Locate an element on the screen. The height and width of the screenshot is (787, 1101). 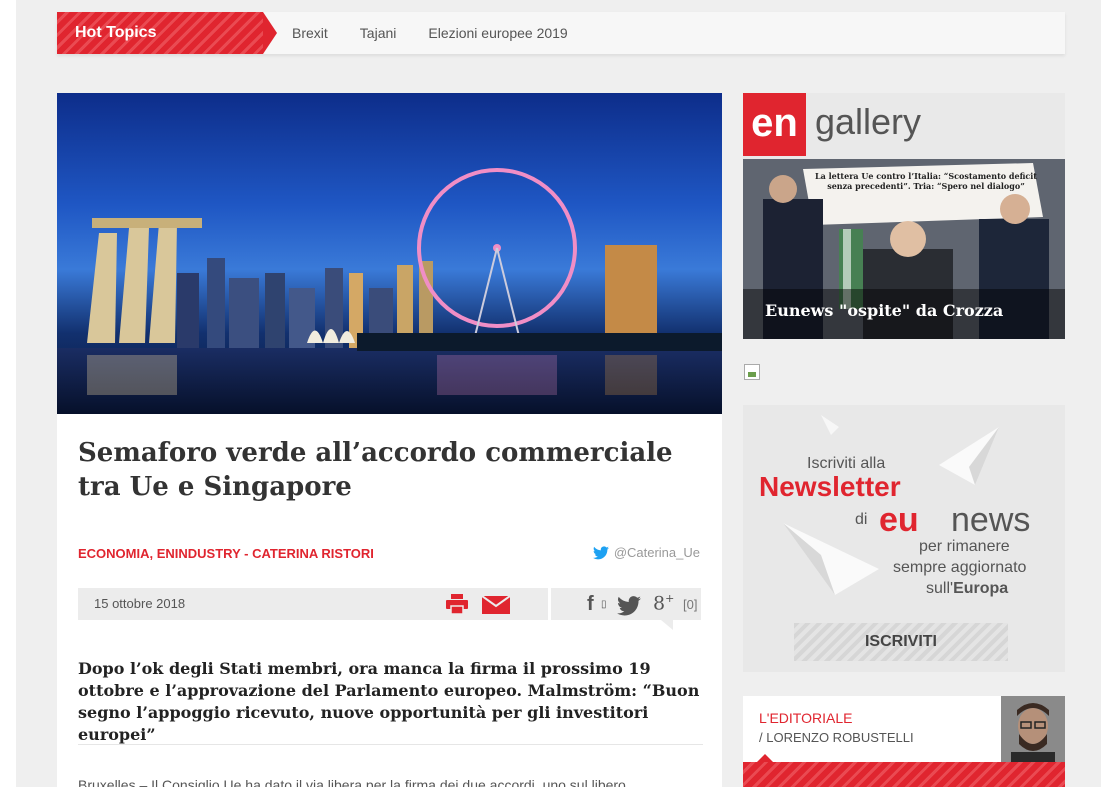
newsletter-line3: sempre aggiornato is located at coordinates (960, 567).